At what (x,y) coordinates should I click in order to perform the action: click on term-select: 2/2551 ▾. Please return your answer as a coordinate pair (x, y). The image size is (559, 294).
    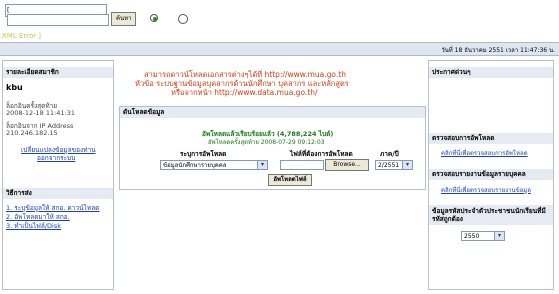
    Looking at the image, I should click on (394, 165).